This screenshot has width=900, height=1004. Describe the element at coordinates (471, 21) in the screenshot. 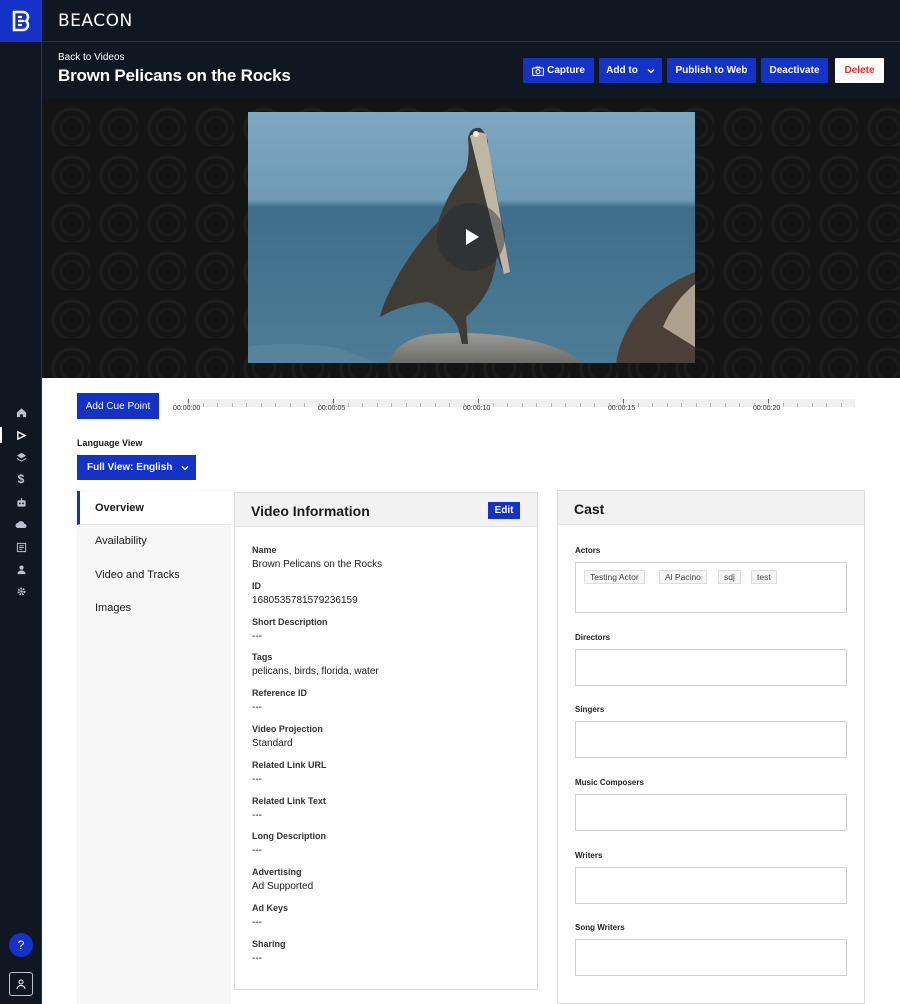

I see `top-bar: BEACON` at that location.